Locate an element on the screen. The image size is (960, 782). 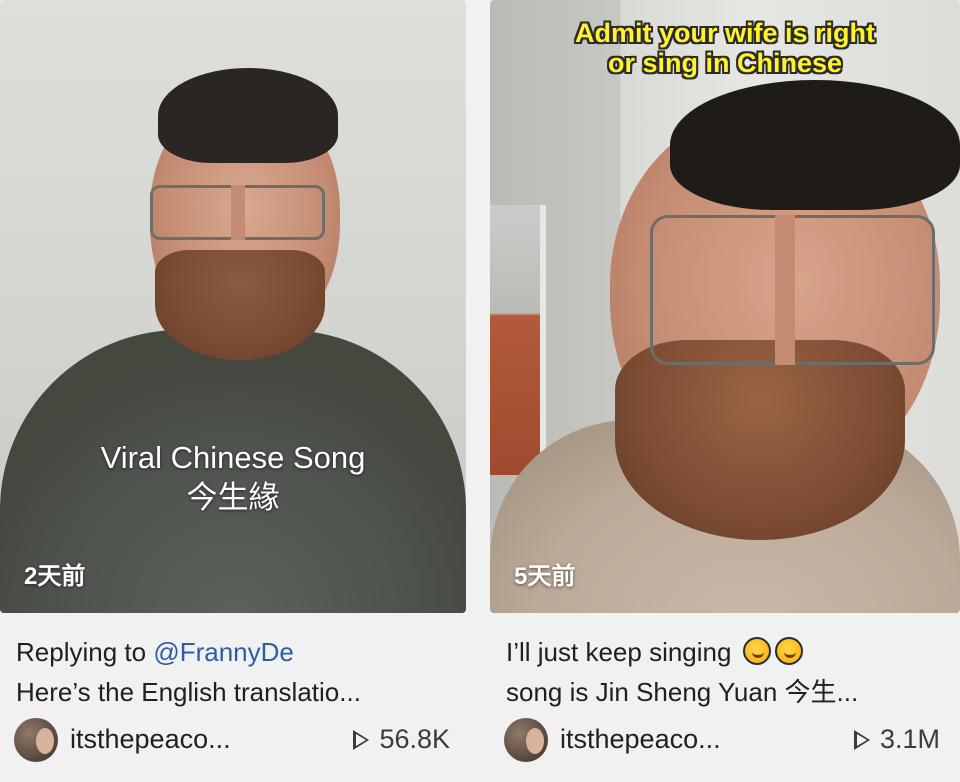
description-line-1: Replying to @FrannyDe is located at coordinates (236, 652).